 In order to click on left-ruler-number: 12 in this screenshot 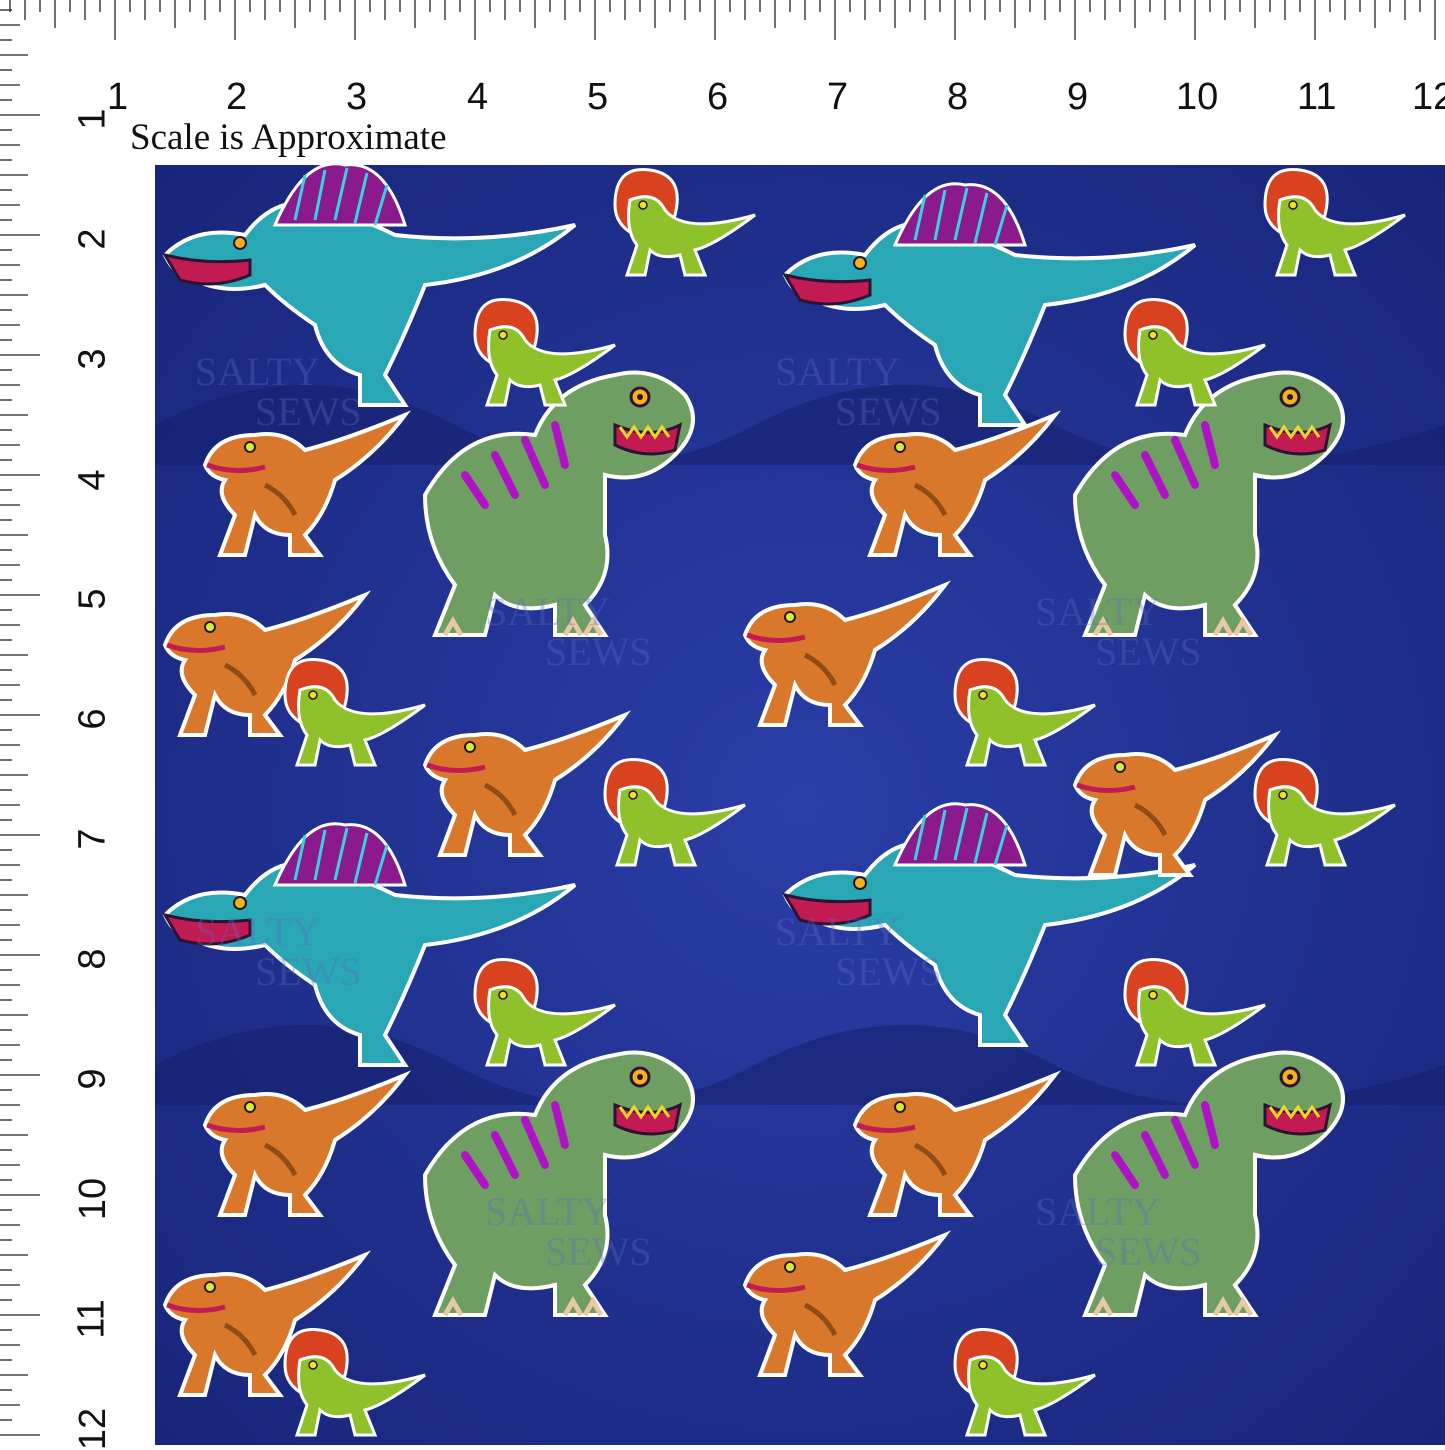, I will do `click(93, 1428)`.